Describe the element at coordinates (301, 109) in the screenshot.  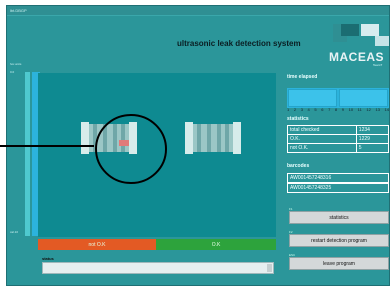
I see `time-tick: 3` at that location.